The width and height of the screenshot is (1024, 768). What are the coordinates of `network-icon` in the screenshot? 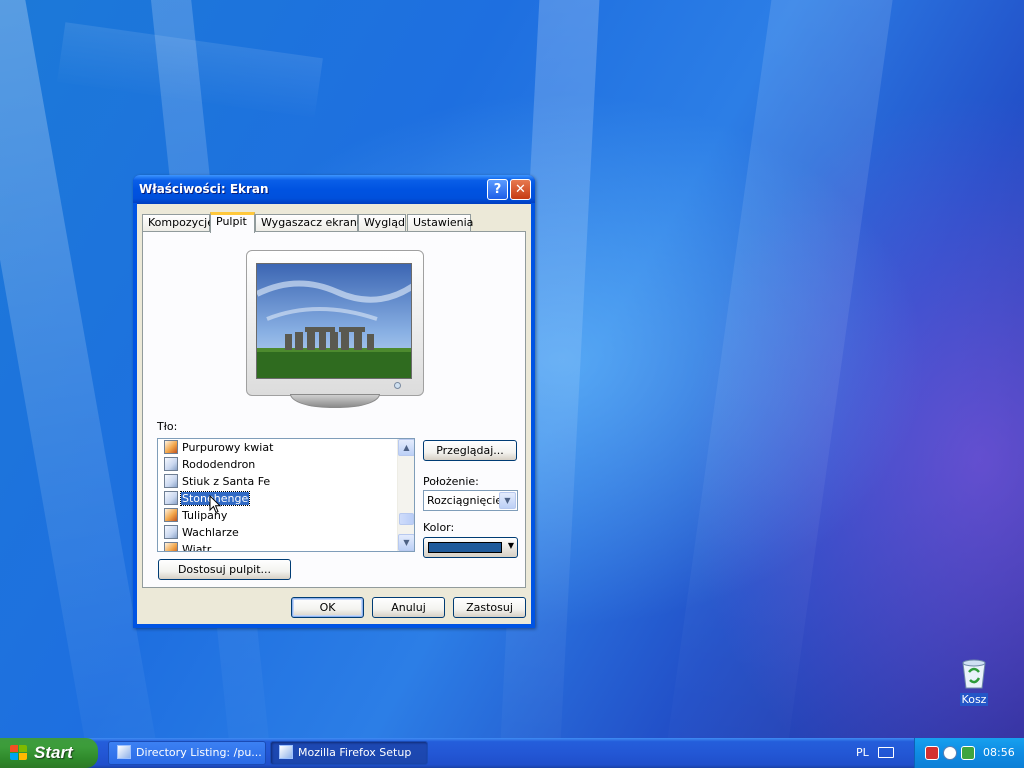 It's located at (950, 753).